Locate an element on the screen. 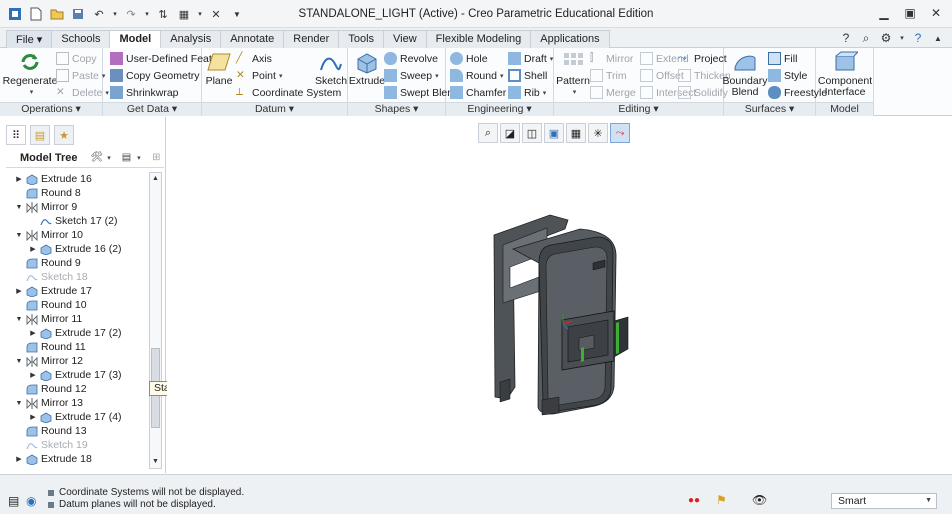  group-label-operations: Operations ▾ is located at coordinates (51, 109).